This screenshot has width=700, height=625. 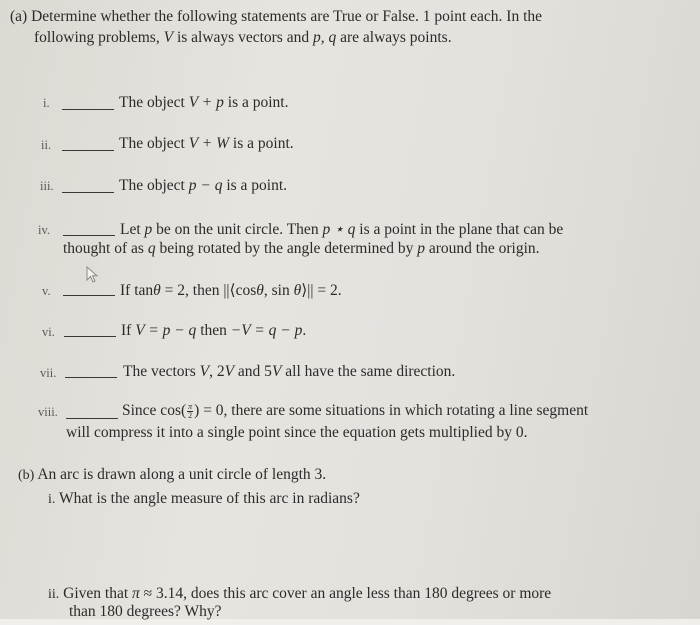 I want to click on statement-text: The object V + W is a point., so click(x=206, y=144).